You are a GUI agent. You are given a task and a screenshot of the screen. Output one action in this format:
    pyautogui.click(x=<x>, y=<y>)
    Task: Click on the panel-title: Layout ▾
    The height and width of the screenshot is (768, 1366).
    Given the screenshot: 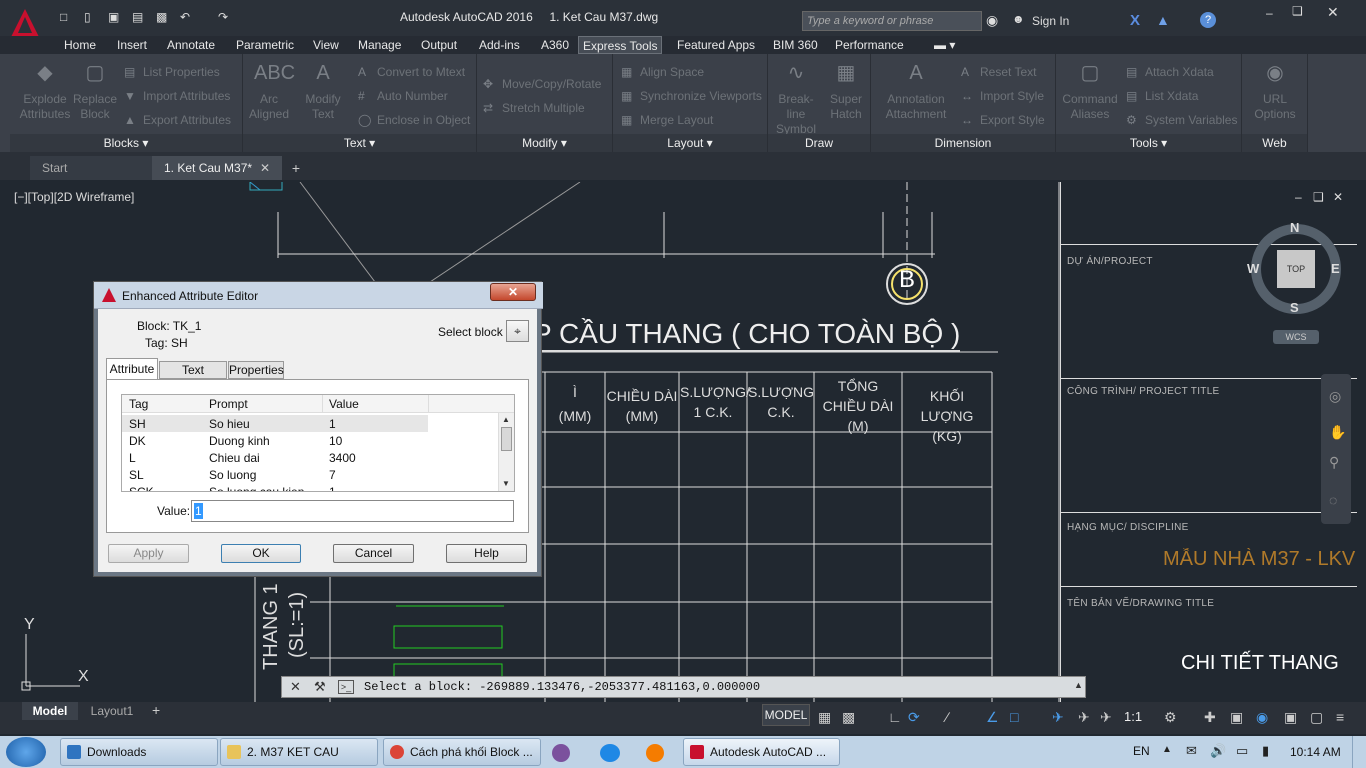 What is the action you would take?
    pyautogui.click(x=690, y=143)
    